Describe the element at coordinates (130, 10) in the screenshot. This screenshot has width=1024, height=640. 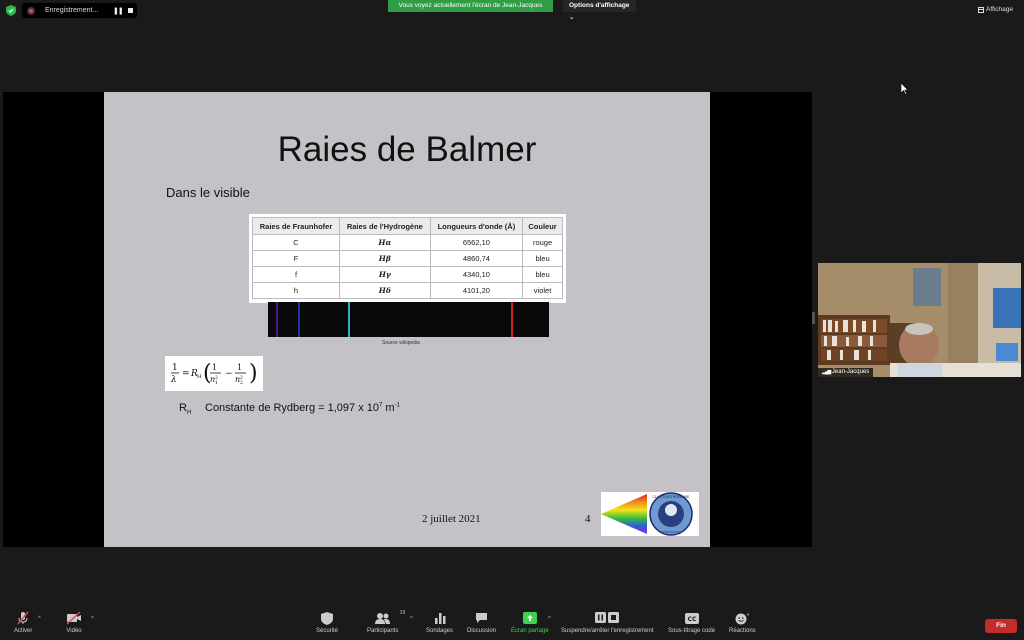
I see `stop-recording-icon` at that location.